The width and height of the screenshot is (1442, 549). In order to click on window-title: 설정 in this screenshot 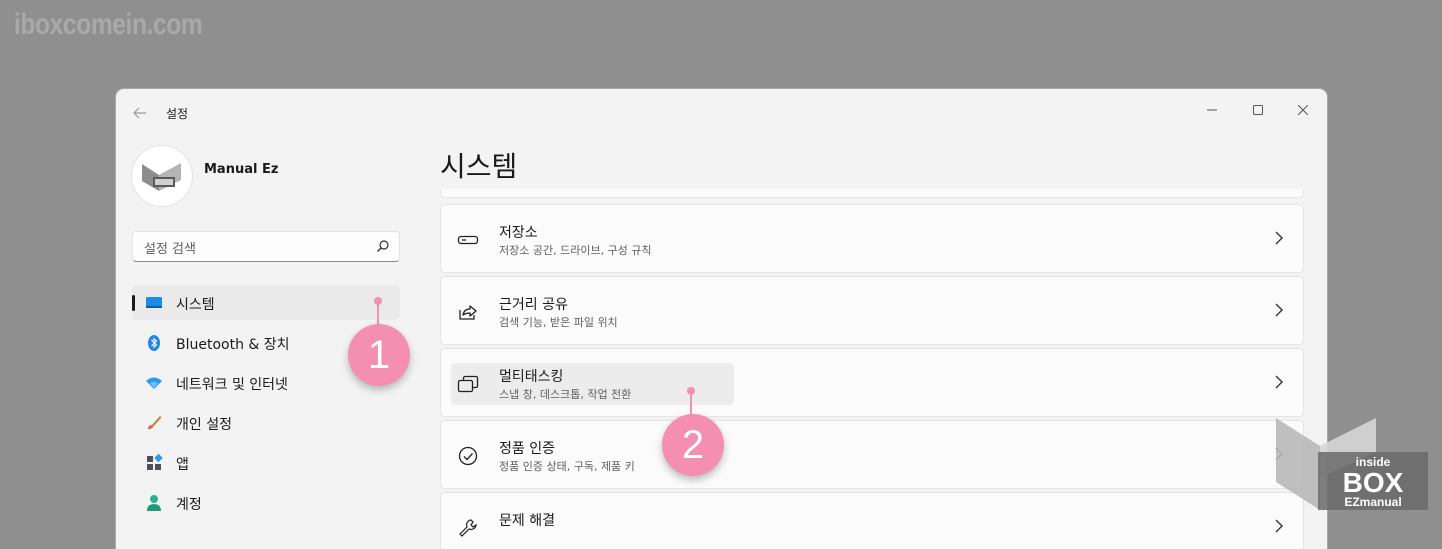, I will do `click(177, 114)`.